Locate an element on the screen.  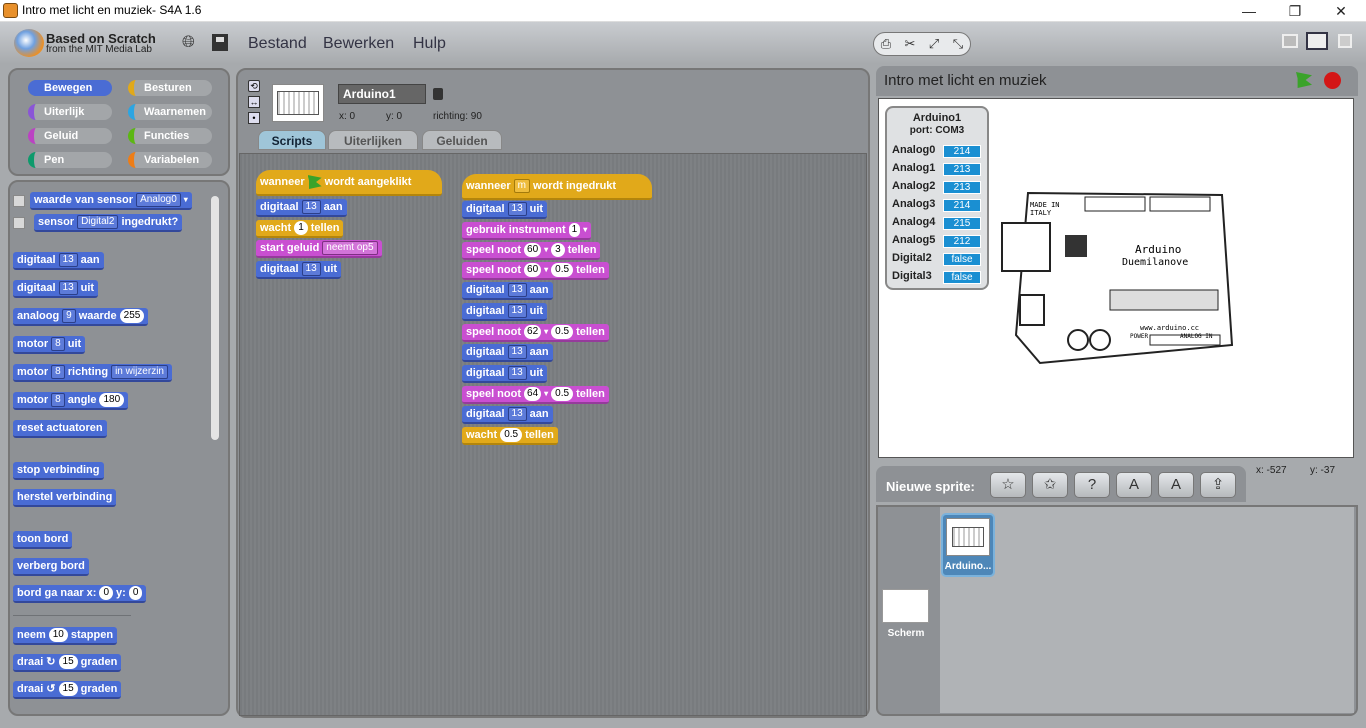
sensor-row-label: Analog3 is located at coordinates (914, 204).